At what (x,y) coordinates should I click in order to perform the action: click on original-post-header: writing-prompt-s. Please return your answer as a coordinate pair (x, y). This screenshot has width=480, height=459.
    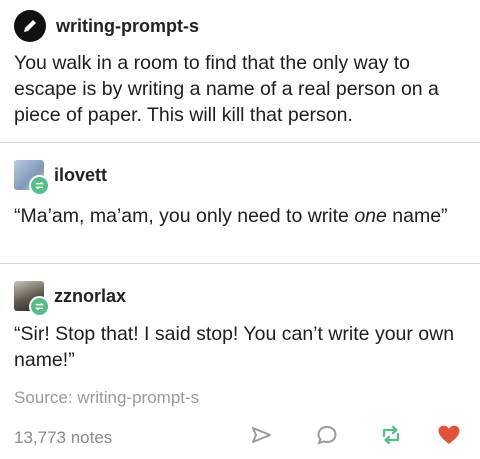
    Looking at the image, I should click on (106, 26).